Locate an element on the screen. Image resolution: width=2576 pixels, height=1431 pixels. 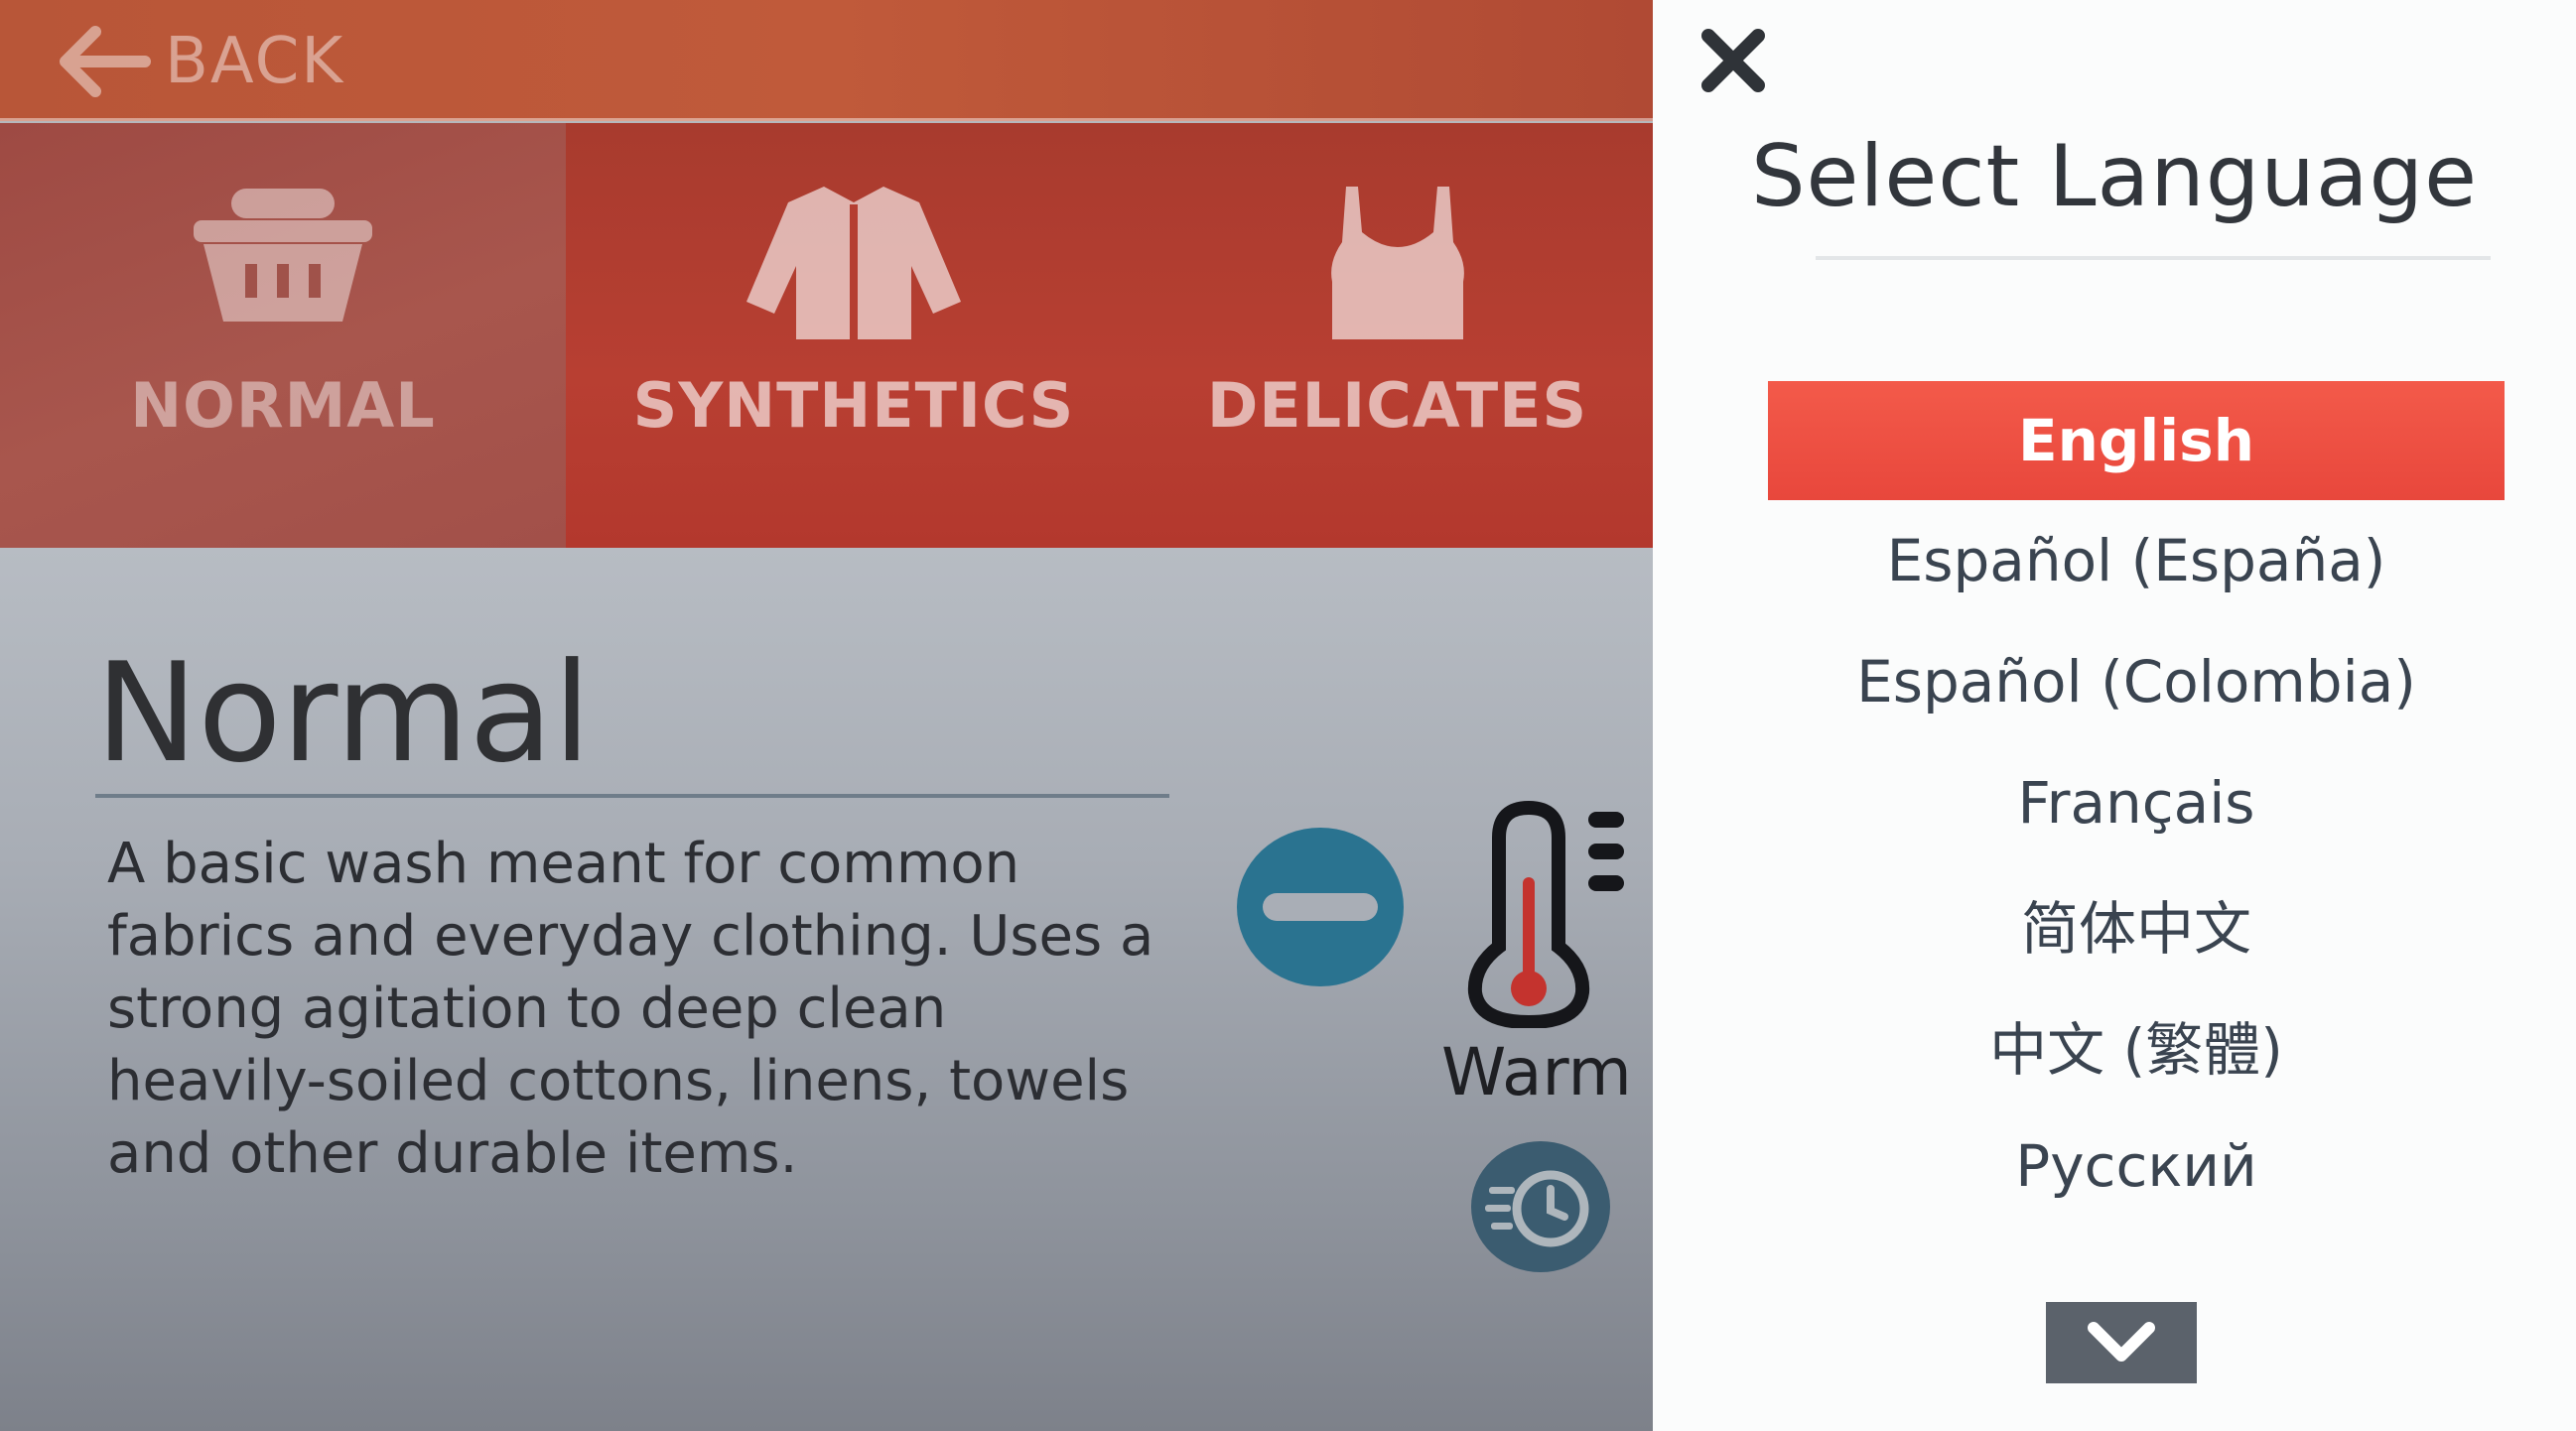
decrease-temperature-button is located at coordinates (1320, 907).